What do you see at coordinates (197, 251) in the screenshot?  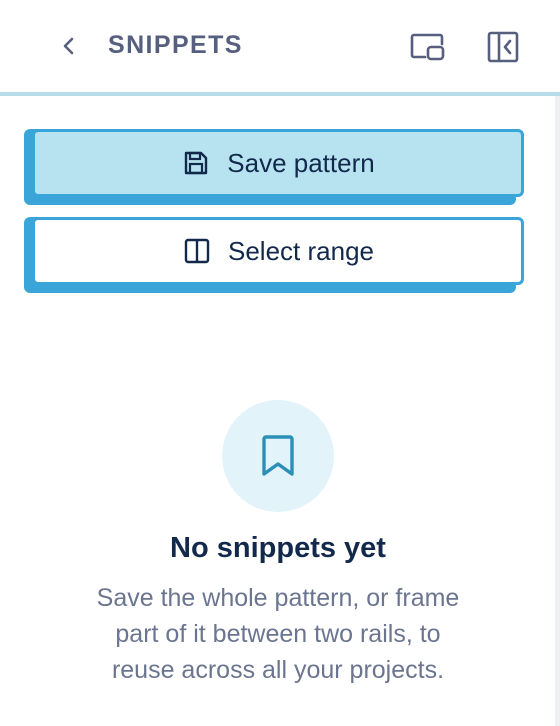 I see `split-columns-icon` at bounding box center [197, 251].